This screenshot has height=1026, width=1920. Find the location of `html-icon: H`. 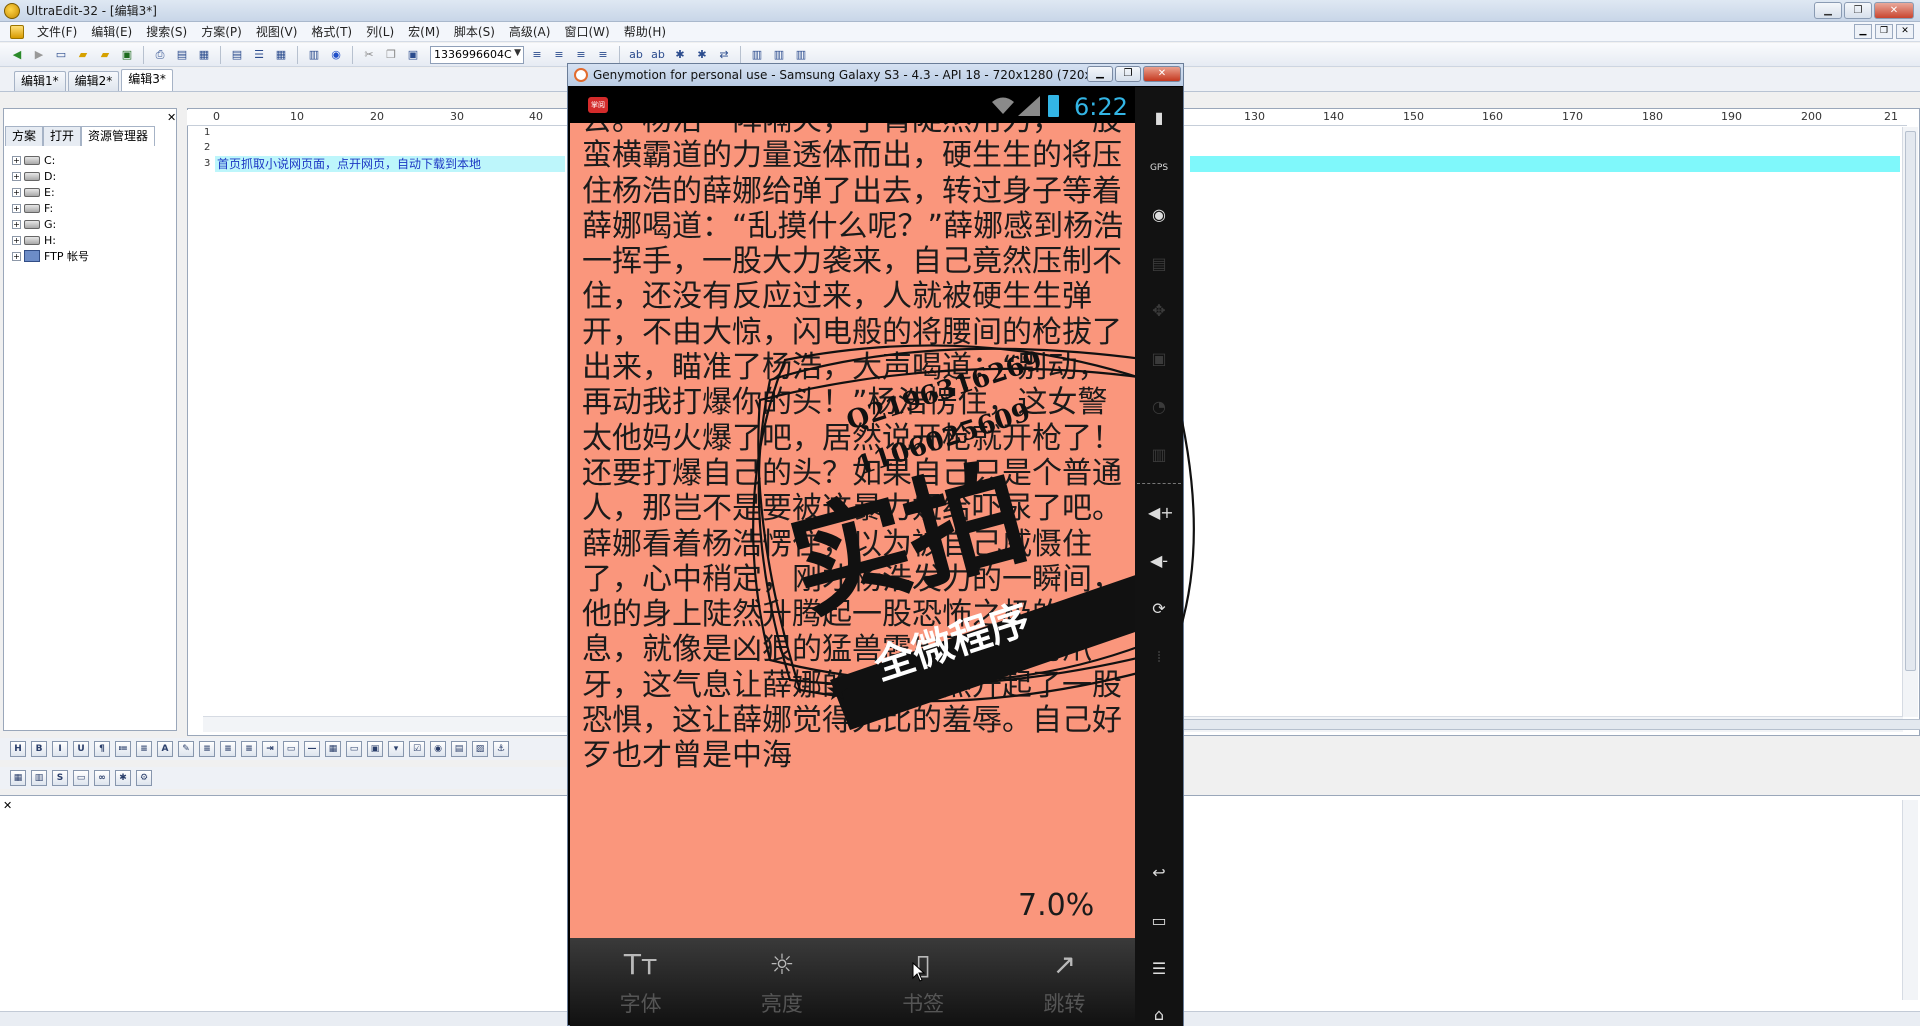

html-icon: H is located at coordinates (18, 749).